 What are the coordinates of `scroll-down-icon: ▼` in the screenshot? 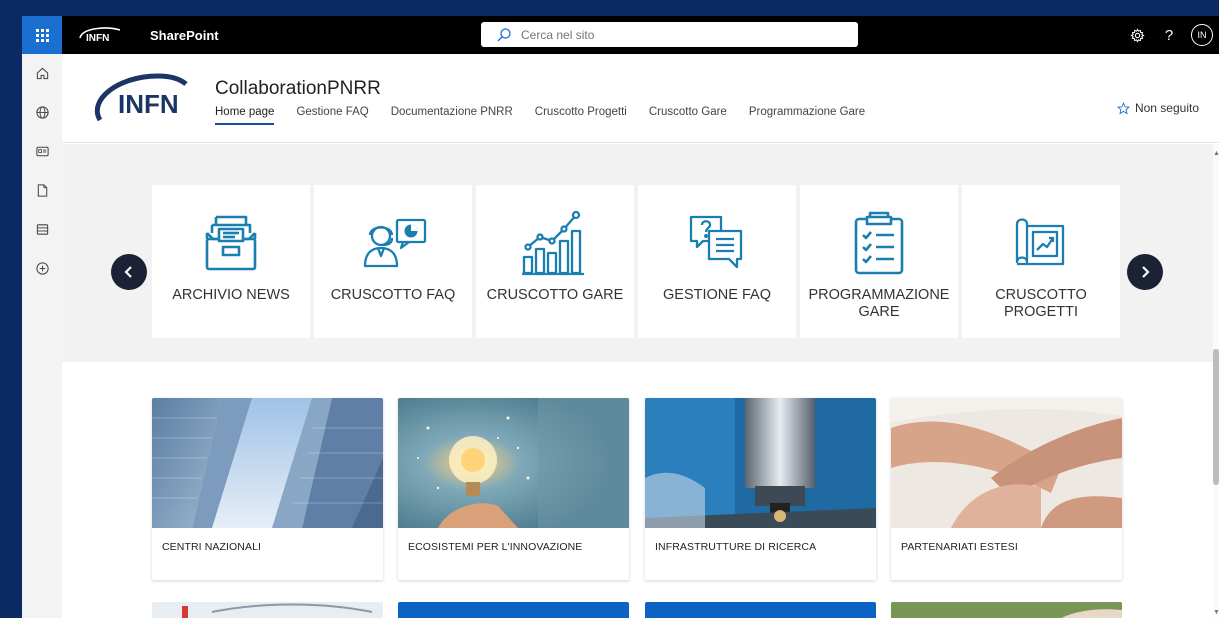 It's located at (1216, 612).